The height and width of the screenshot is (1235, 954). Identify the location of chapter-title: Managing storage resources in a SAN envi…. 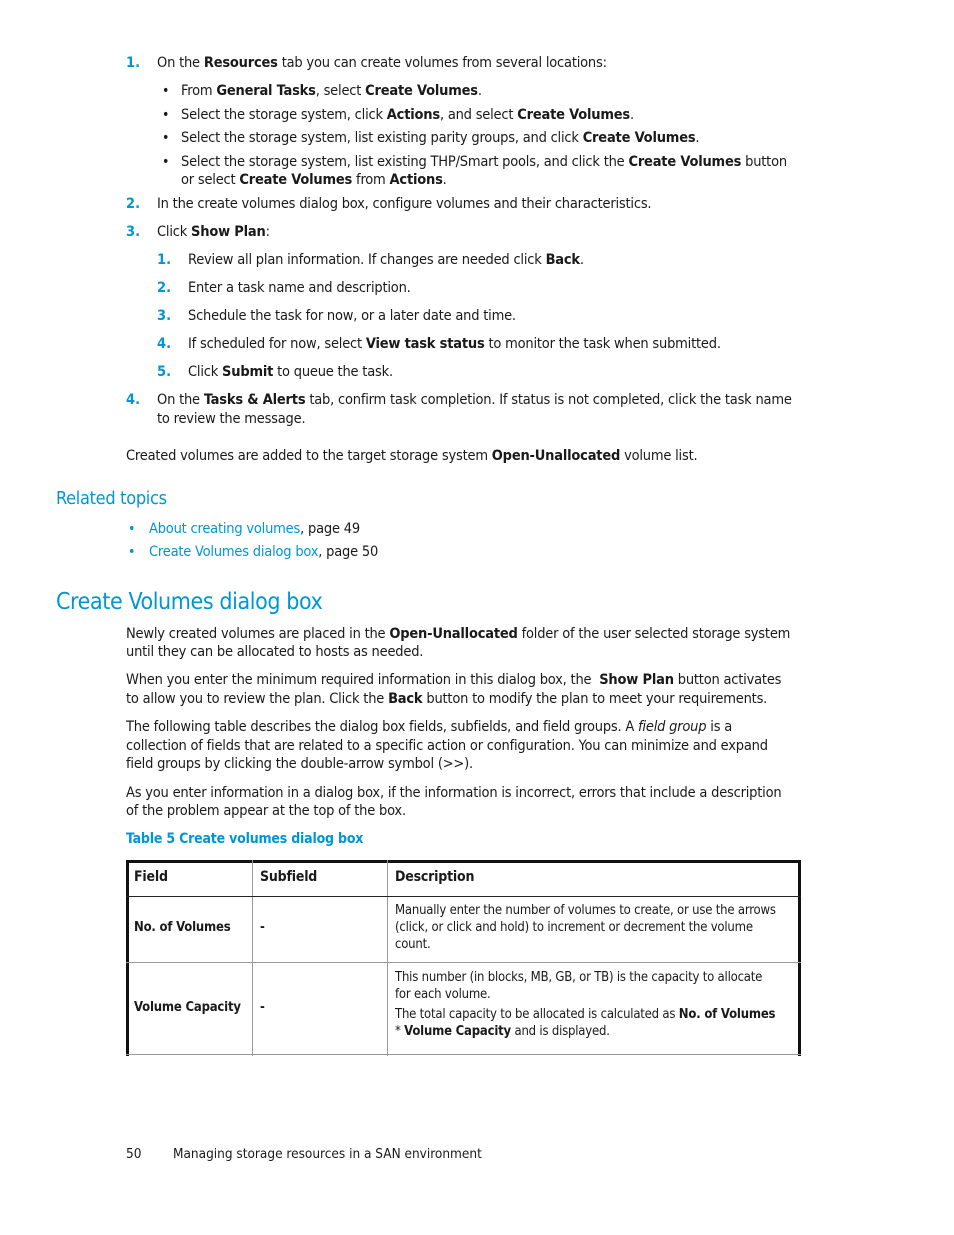
(327, 1154).